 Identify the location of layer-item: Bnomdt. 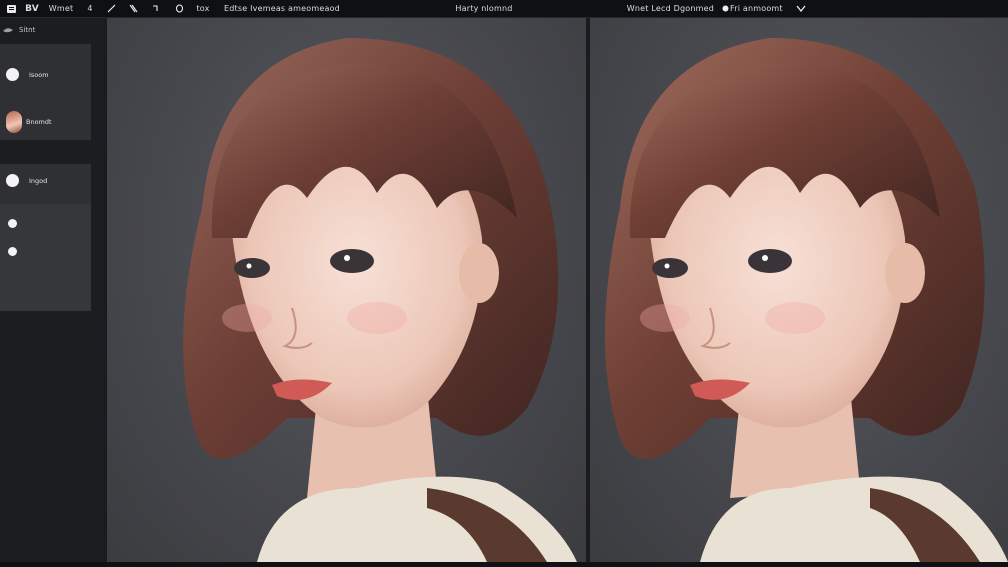
(29, 122).